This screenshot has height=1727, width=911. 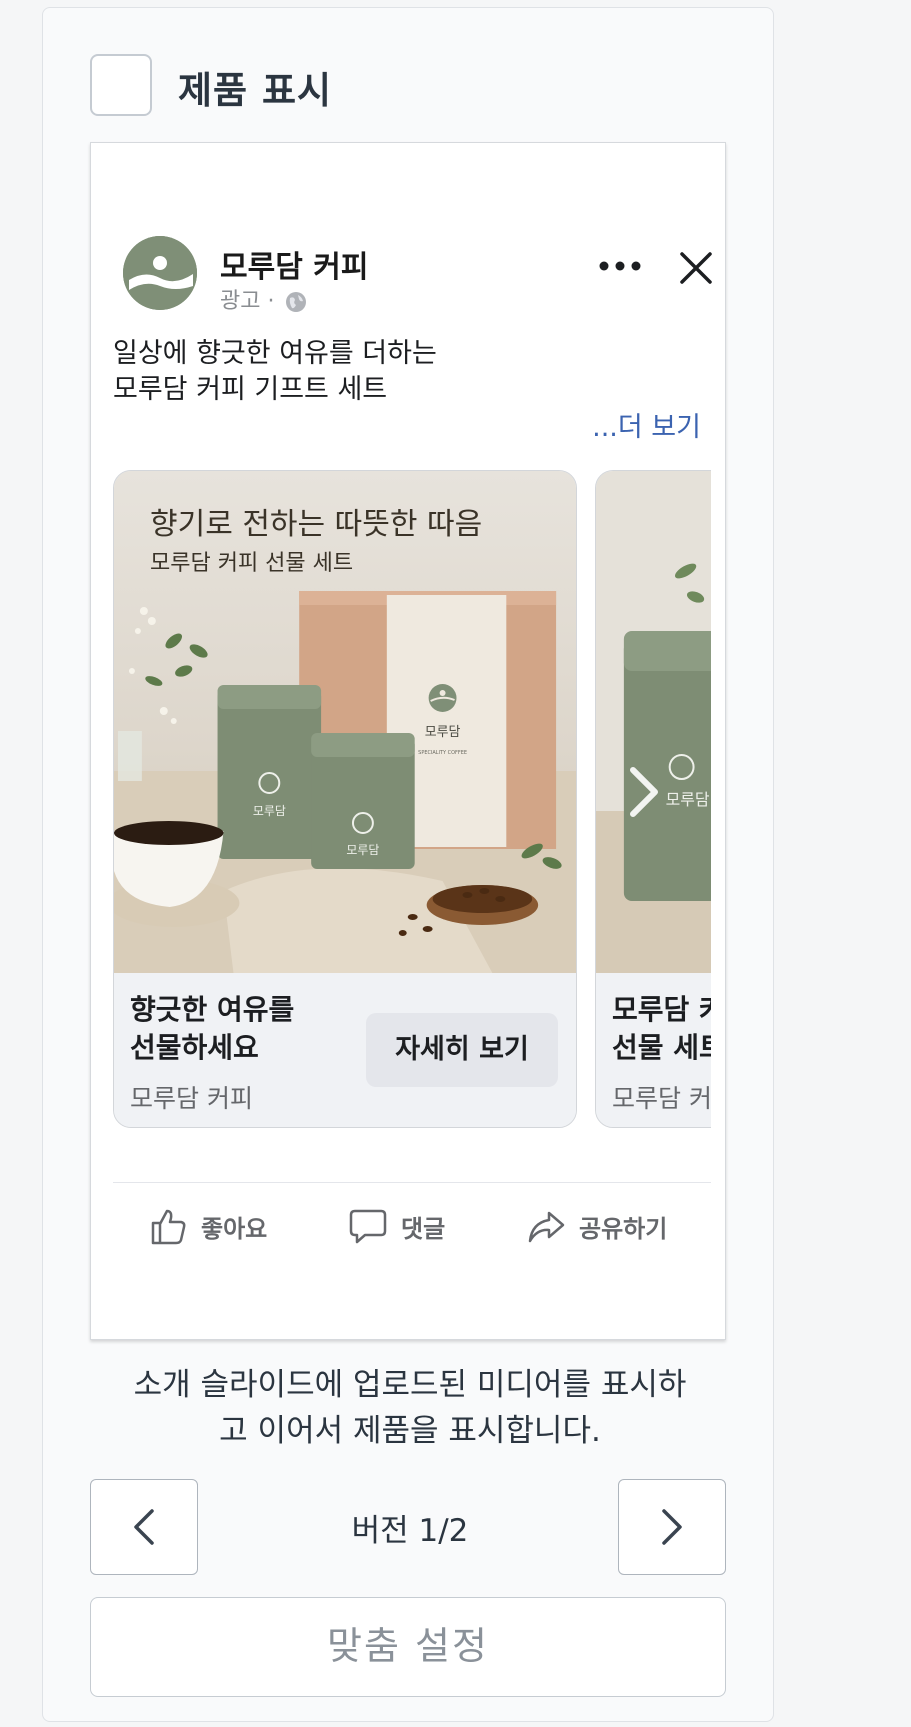 I want to click on thumbs-up-icon, so click(x=168, y=1227).